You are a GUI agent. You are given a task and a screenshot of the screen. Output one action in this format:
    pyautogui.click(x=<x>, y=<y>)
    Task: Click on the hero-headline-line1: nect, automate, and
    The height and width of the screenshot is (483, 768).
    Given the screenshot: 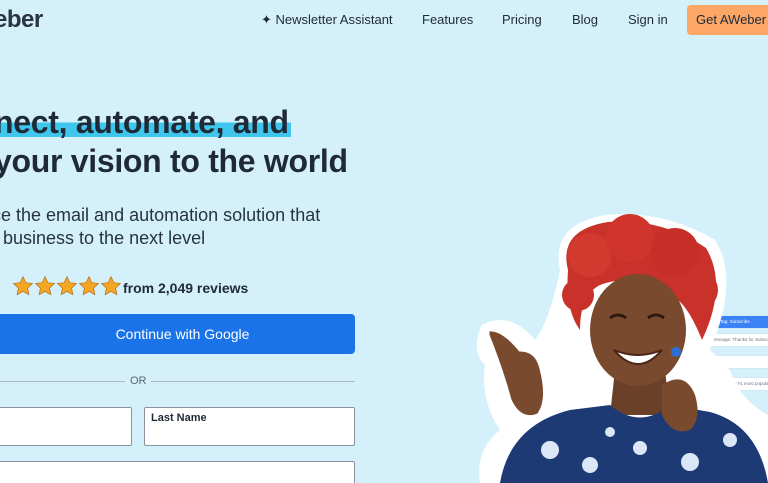 What is the action you would take?
    pyautogui.click(x=145, y=122)
    